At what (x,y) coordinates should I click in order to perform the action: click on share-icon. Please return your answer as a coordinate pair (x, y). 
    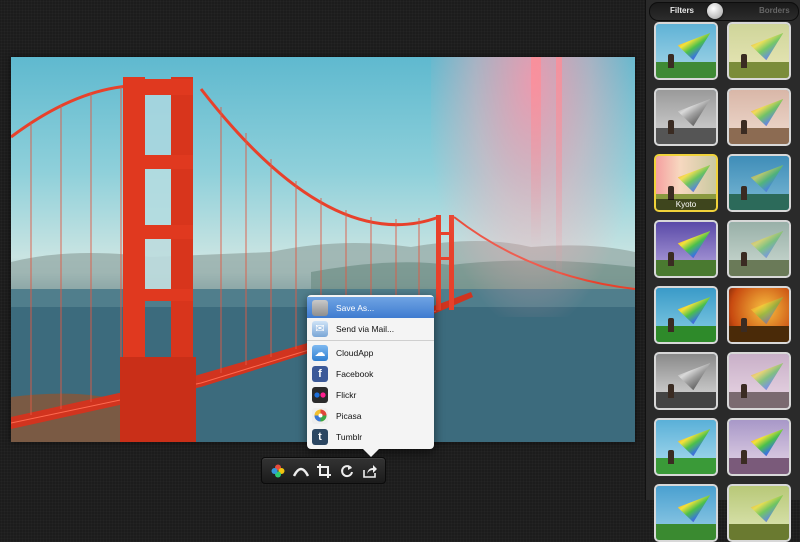
    Looking at the image, I should click on (370, 471).